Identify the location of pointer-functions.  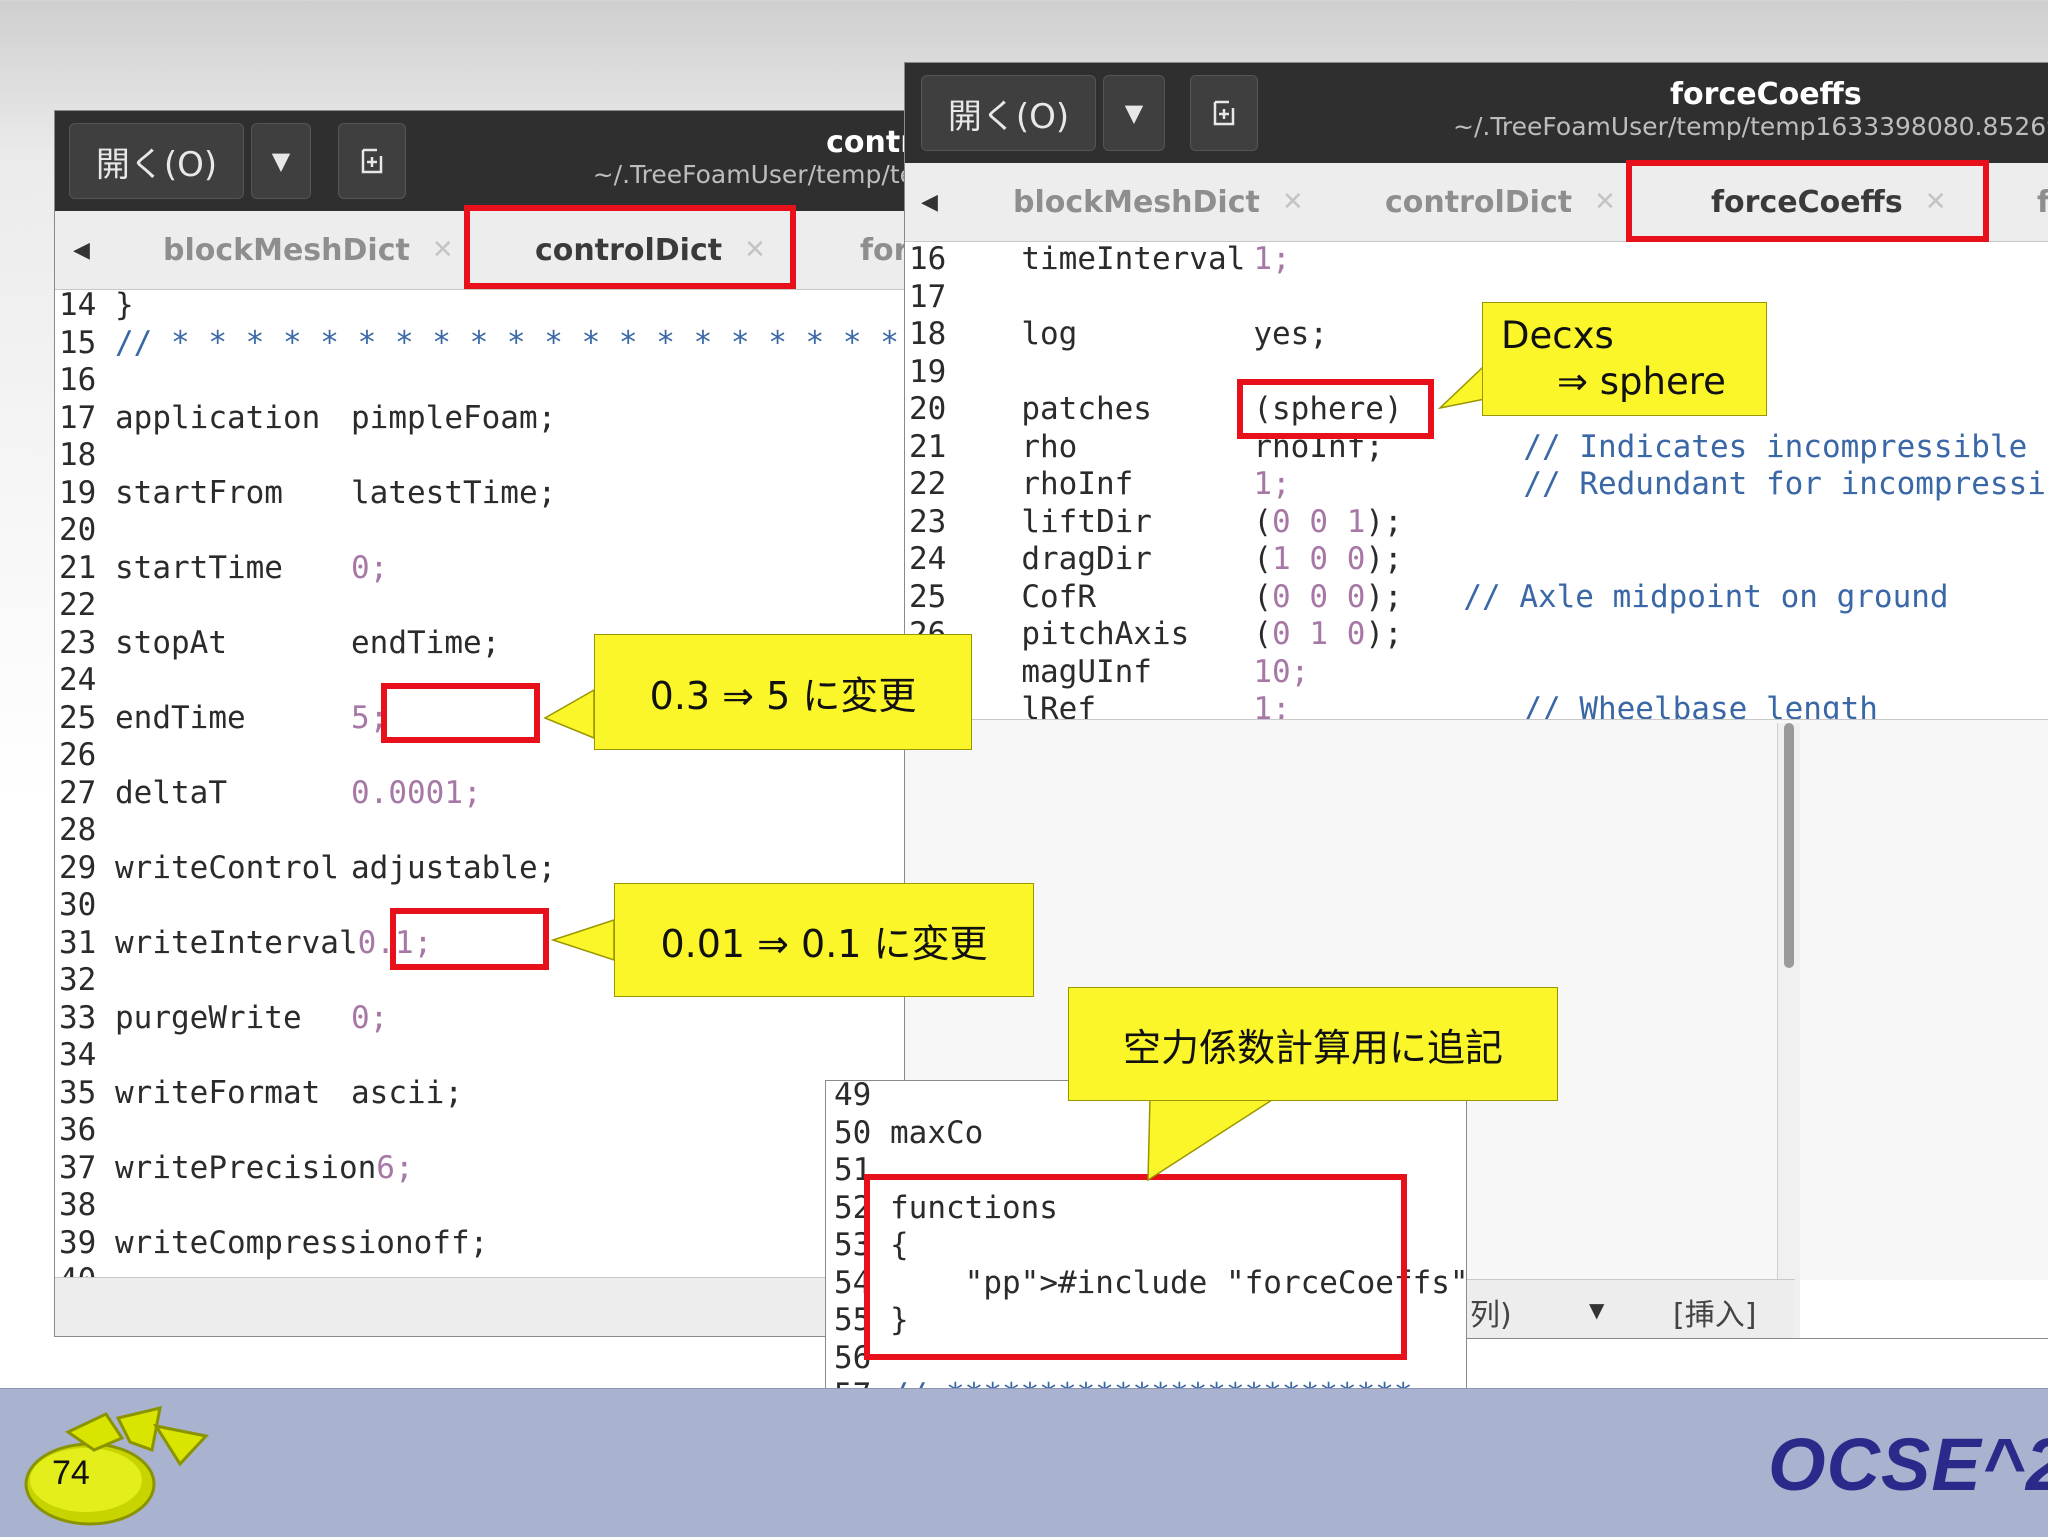
(1212, 1139).